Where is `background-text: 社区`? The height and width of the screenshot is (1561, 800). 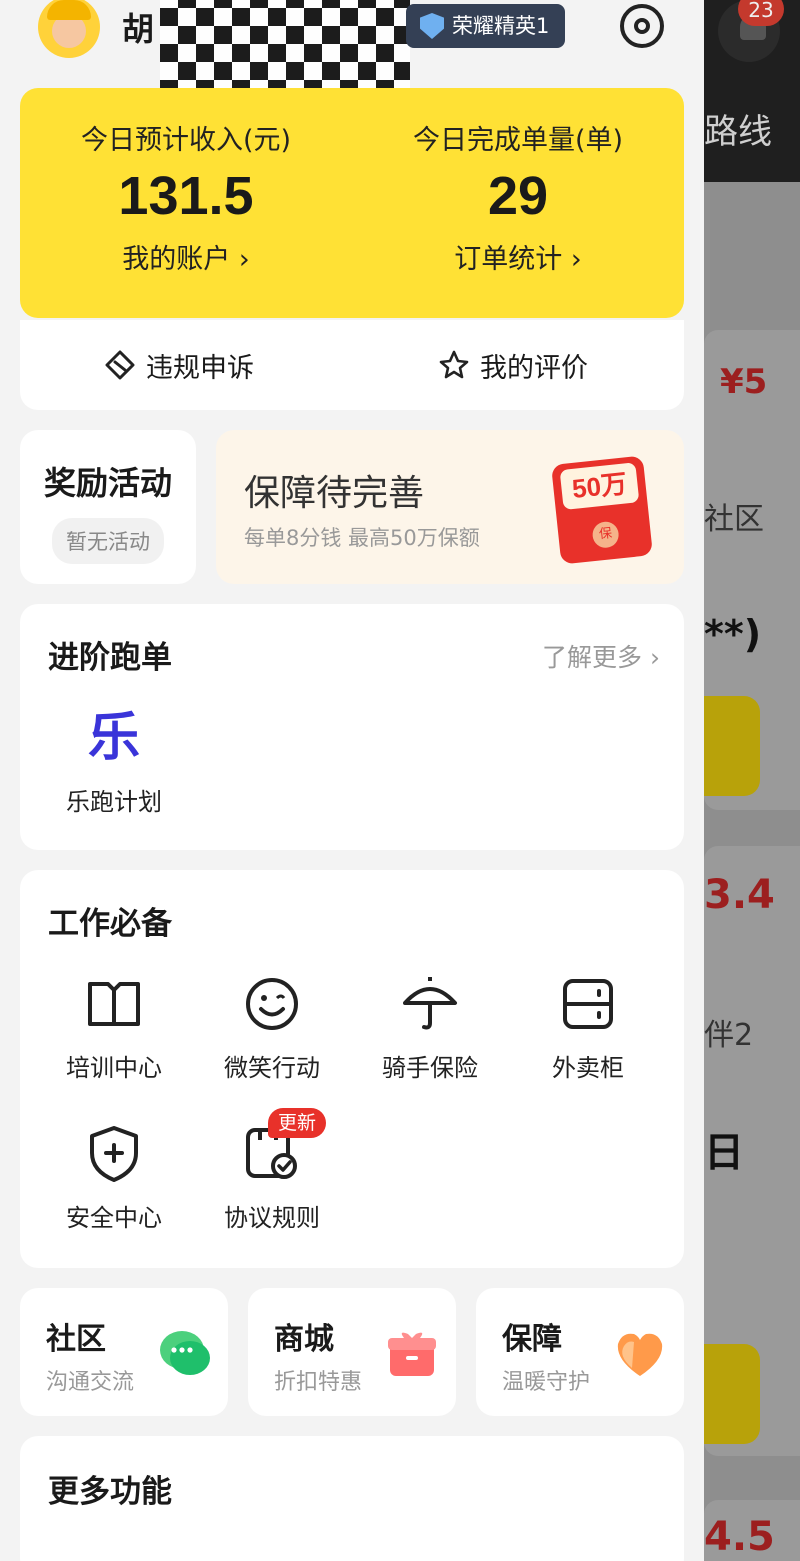
background-text: 社区 is located at coordinates (734, 519).